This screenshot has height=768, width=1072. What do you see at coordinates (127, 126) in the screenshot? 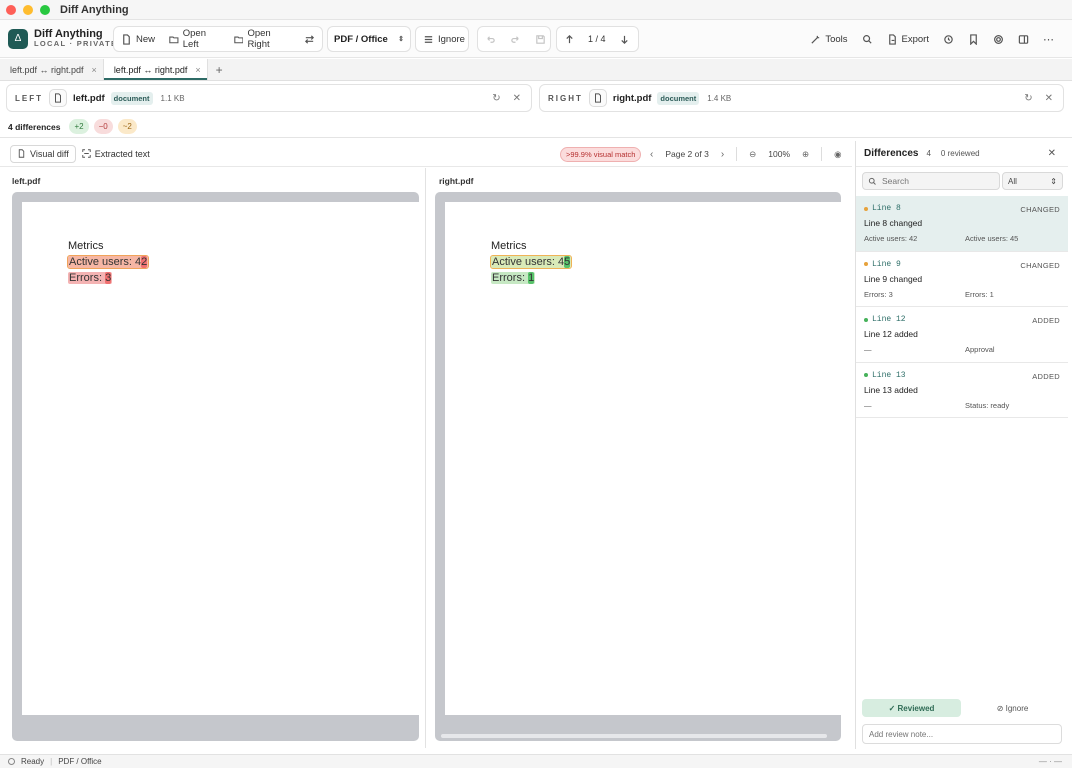
I see `changed-count-badge: ~2` at bounding box center [127, 126].